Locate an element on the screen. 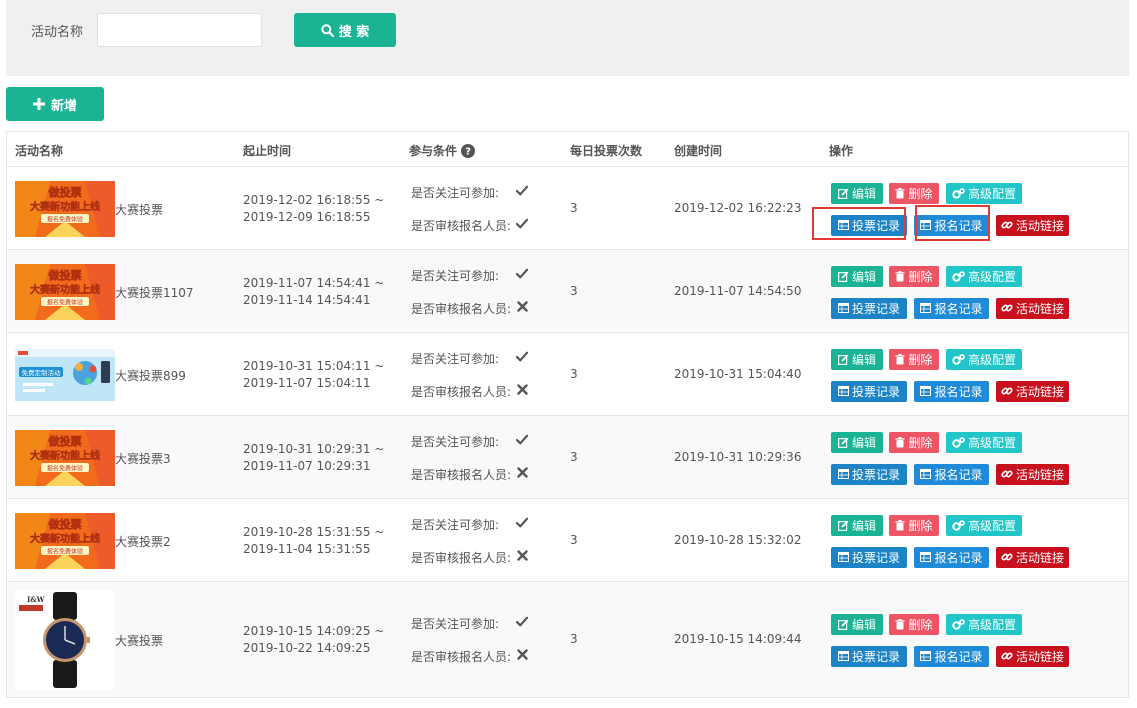 This screenshot has width=1137, height=708. plus-icon is located at coordinates (38, 104).